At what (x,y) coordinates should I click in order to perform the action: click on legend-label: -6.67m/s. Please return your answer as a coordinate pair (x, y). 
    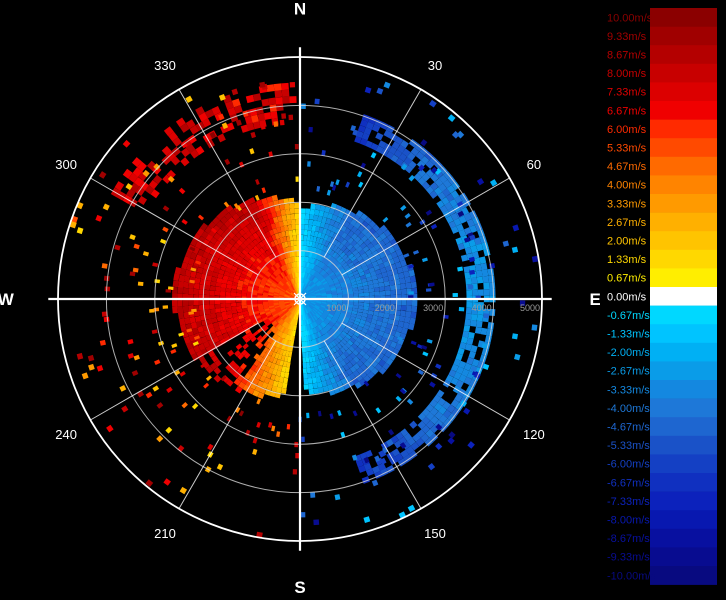
    Looking at the image, I should click on (628, 483).